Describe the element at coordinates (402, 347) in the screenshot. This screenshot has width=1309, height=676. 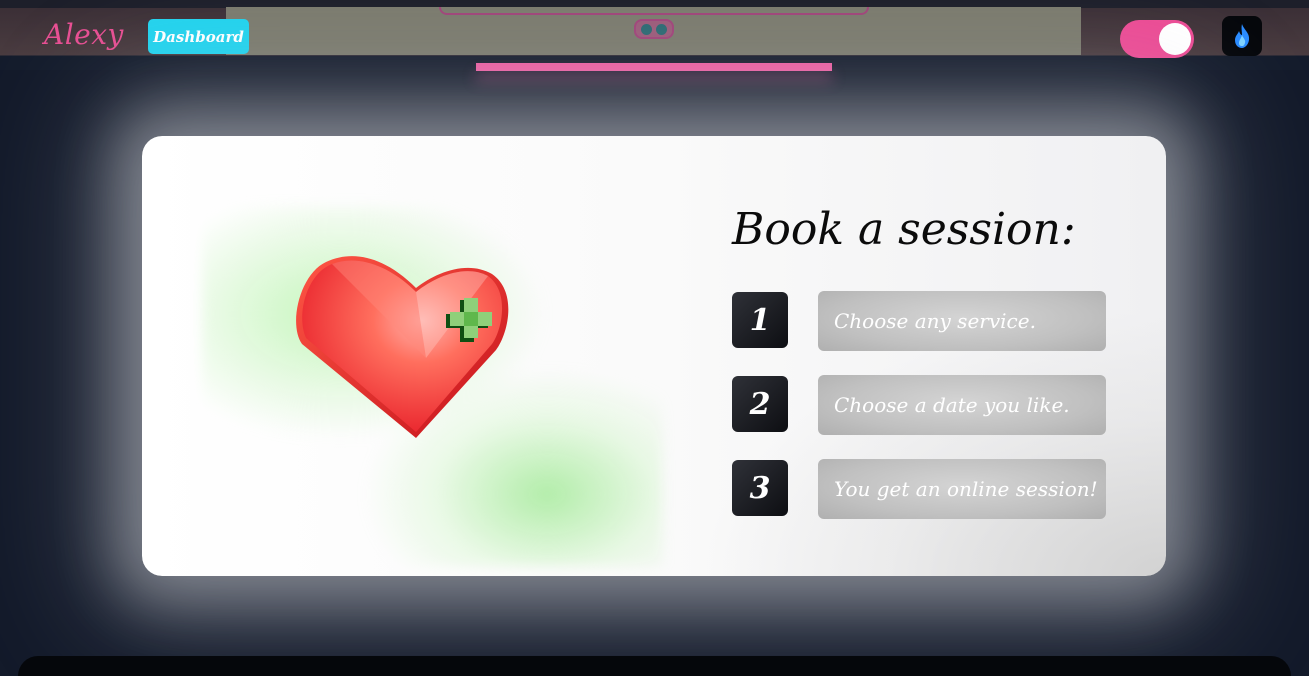
I see `heart-with-plus-icon` at that location.